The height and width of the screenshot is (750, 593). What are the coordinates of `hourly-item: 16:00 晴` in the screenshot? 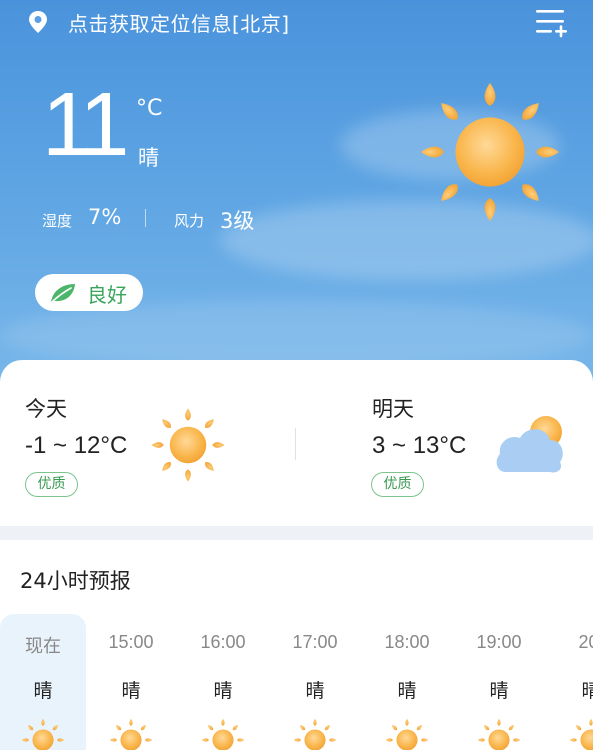 It's located at (223, 682).